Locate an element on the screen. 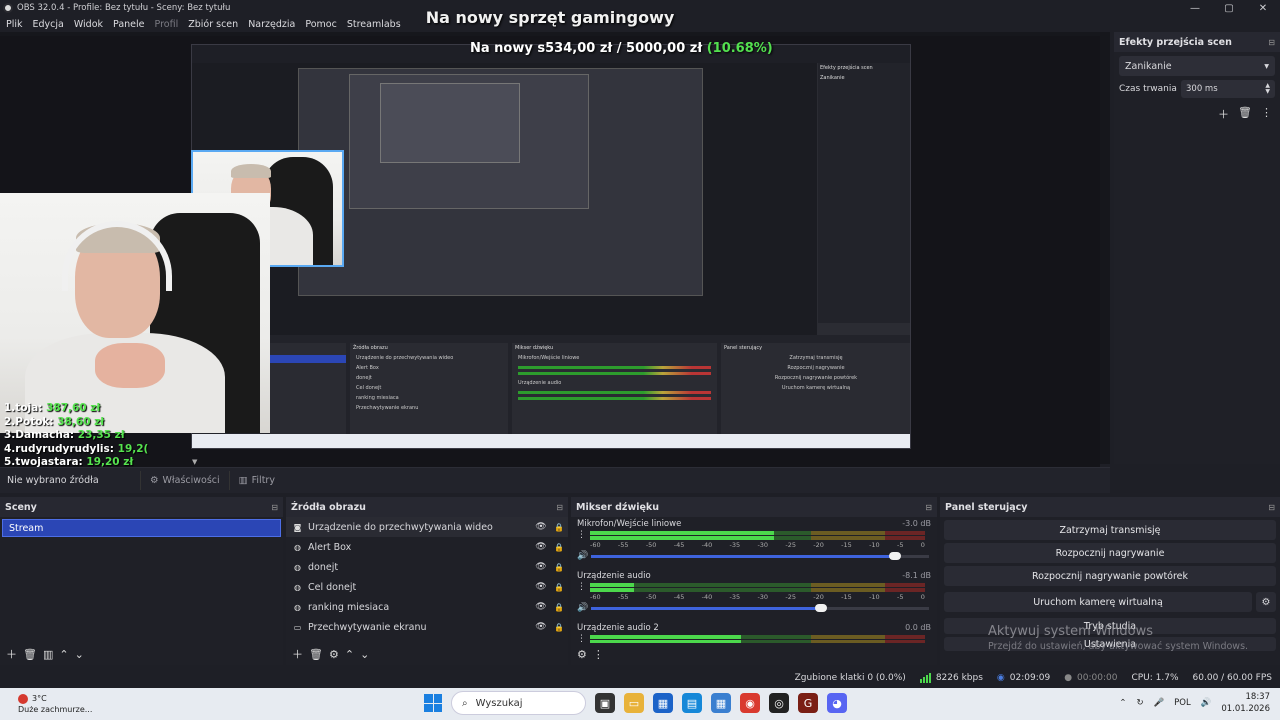 This screenshot has width=1280, height=720. source-row: ◍ Alert Box 👁 🔒 is located at coordinates (427, 547).